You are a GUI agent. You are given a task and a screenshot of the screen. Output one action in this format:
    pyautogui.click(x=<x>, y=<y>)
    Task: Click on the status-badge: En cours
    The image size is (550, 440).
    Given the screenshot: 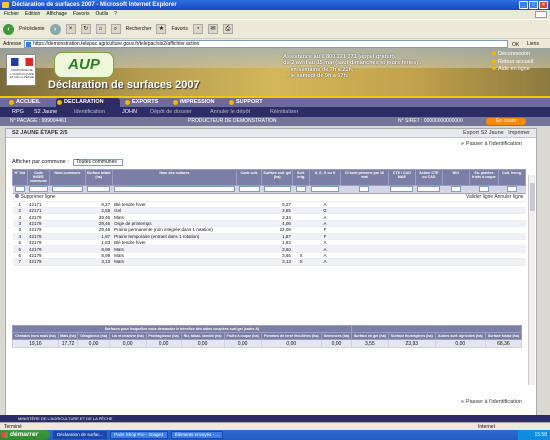 What is the action you would take?
    pyautogui.click(x=506, y=121)
    